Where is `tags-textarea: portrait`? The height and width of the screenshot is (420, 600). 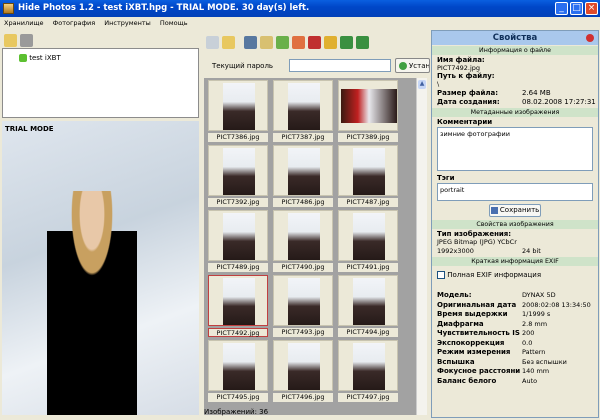 tags-textarea: portrait is located at coordinates (515, 192).